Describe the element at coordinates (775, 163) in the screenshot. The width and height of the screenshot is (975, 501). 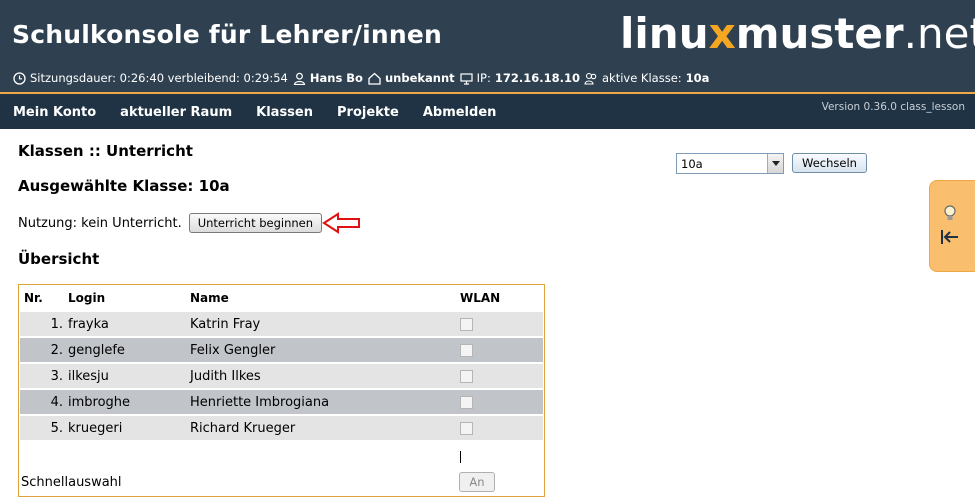
I see `chevron-down-icon` at that location.